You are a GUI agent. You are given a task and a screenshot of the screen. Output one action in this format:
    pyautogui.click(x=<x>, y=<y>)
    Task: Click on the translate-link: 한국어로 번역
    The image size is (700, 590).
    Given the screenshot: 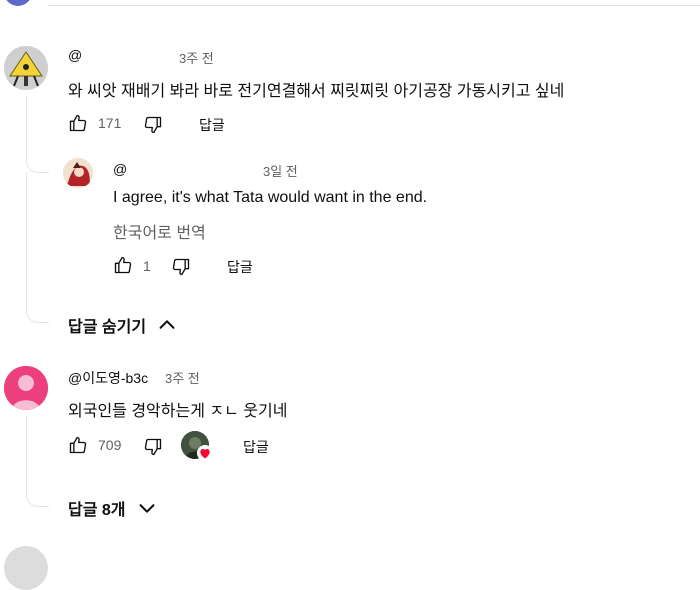 What is the action you would take?
    pyautogui.click(x=159, y=231)
    